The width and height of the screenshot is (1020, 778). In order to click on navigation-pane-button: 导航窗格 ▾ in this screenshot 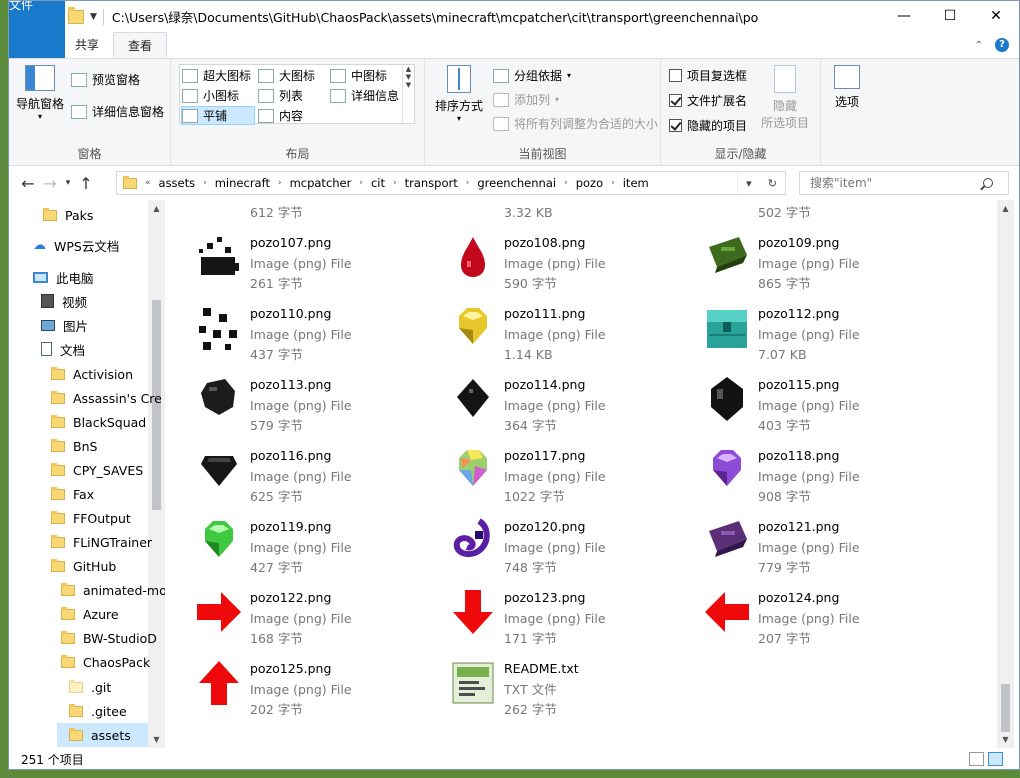, I will do `click(40, 93)`.